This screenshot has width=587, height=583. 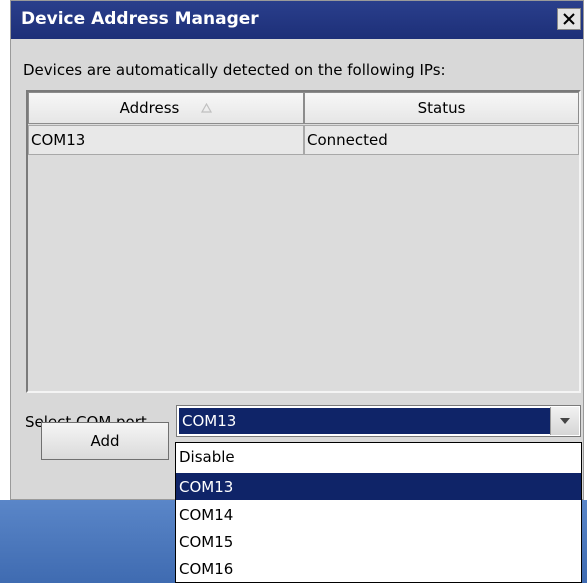 What do you see at coordinates (441, 140) in the screenshot?
I see `cell-status: Connected` at bounding box center [441, 140].